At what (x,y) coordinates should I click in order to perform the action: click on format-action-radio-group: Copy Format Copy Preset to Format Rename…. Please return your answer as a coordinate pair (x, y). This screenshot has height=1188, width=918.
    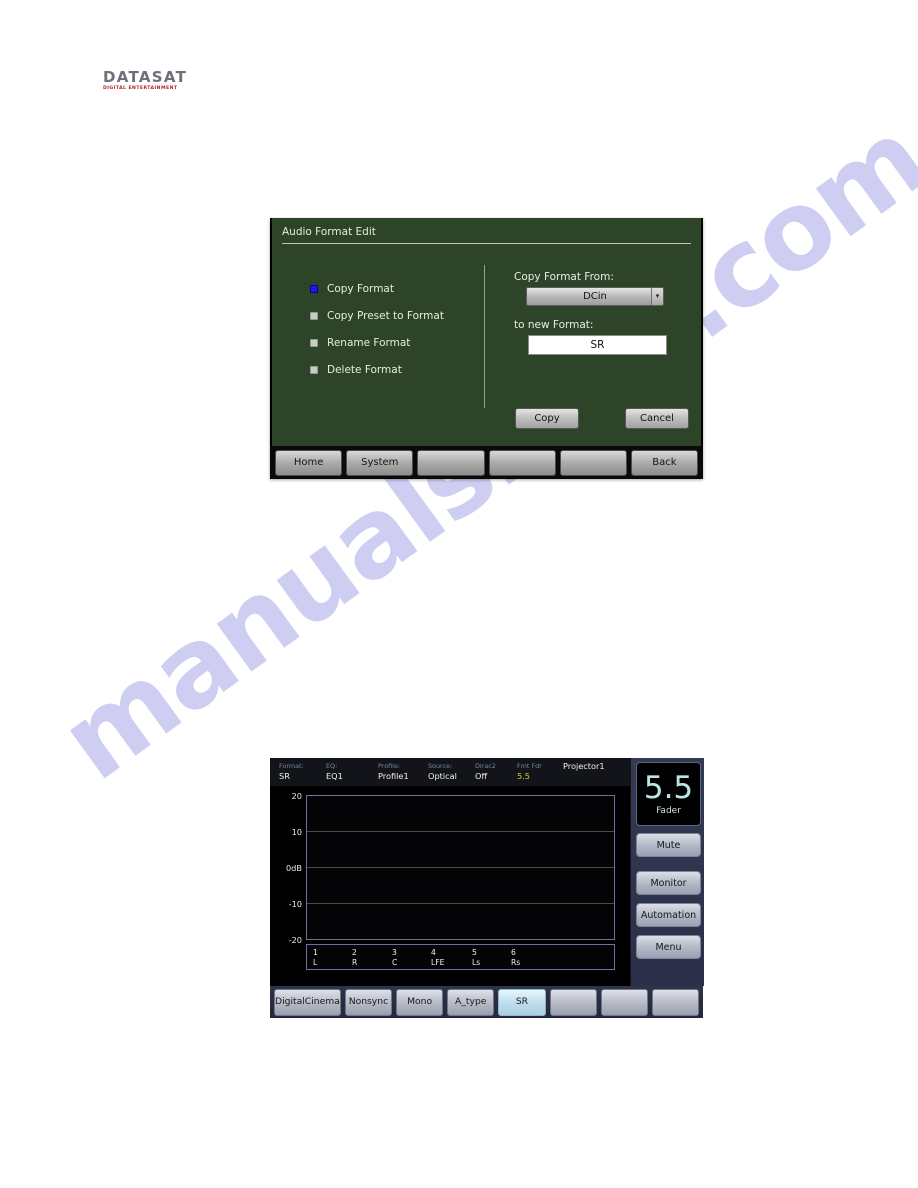
    Looking at the image, I should click on (395, 329).